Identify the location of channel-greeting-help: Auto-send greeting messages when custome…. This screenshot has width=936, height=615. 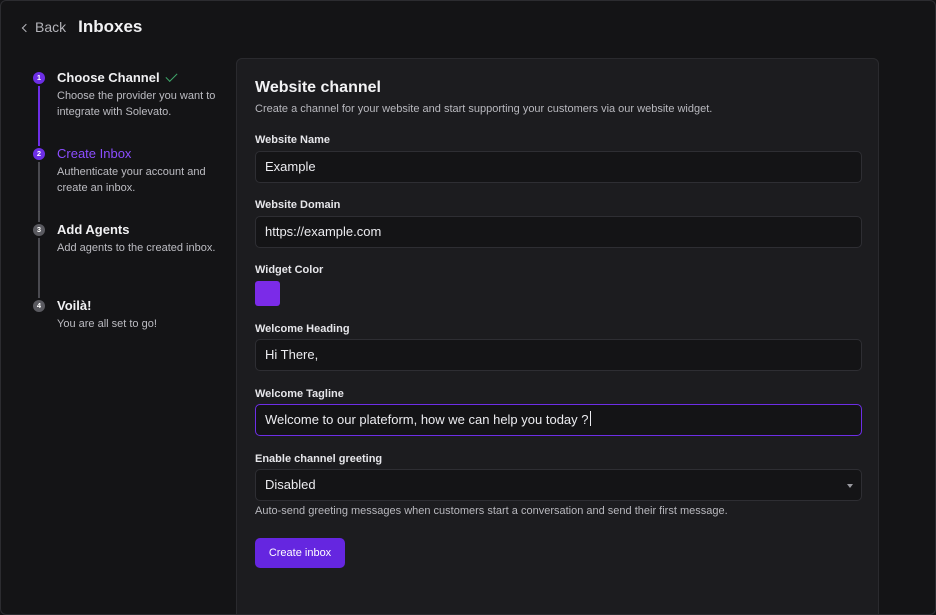
(491, 511).